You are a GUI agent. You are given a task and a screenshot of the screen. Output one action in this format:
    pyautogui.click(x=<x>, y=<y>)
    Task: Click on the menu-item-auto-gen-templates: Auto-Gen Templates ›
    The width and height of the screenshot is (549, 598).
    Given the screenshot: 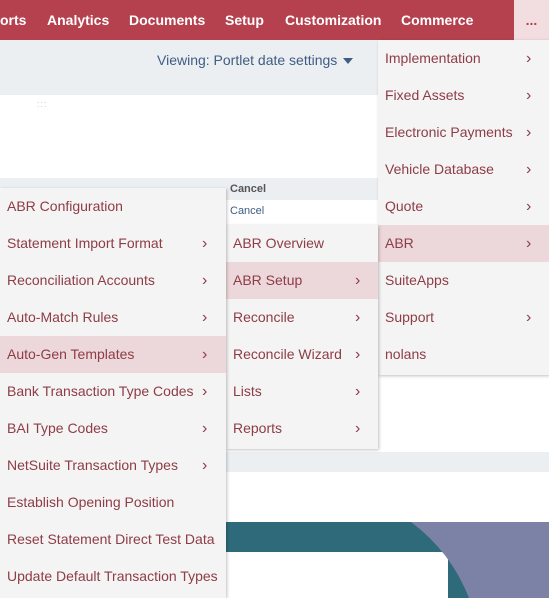 What is the action you would take?
    pyautogui.click(x=113, y=354)
    